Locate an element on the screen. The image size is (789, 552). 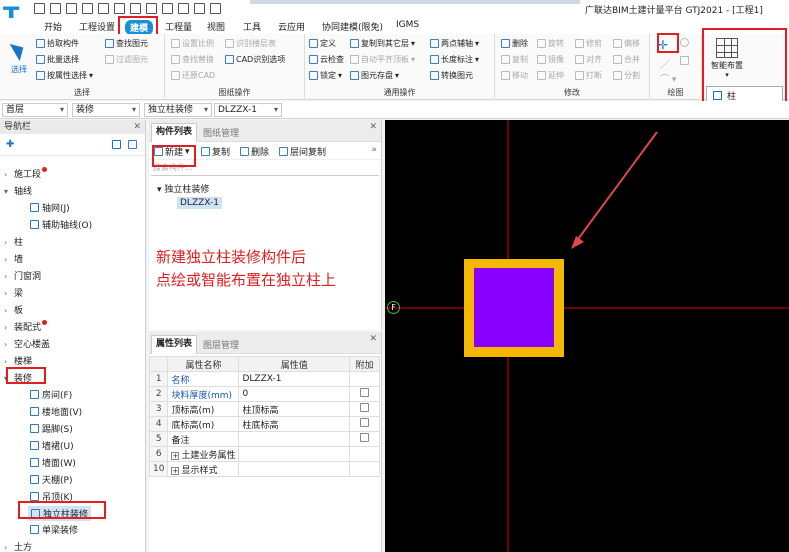
copy-to-floor-button: 复制到其它层 ▾ is located at coordinates (382, 43).